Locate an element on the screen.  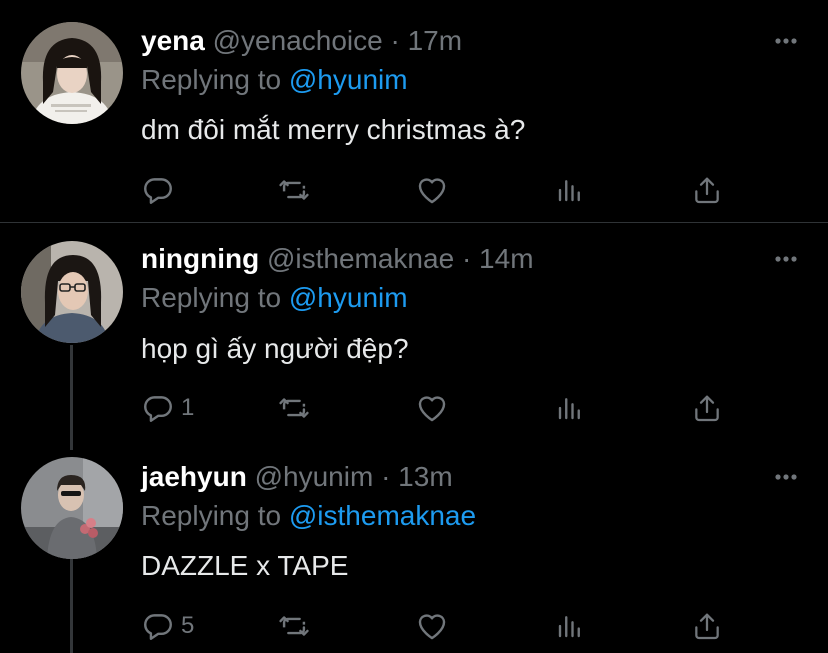
tweet-header: ningning @isthemaknae · 14m is located at coordinates (337, 259).